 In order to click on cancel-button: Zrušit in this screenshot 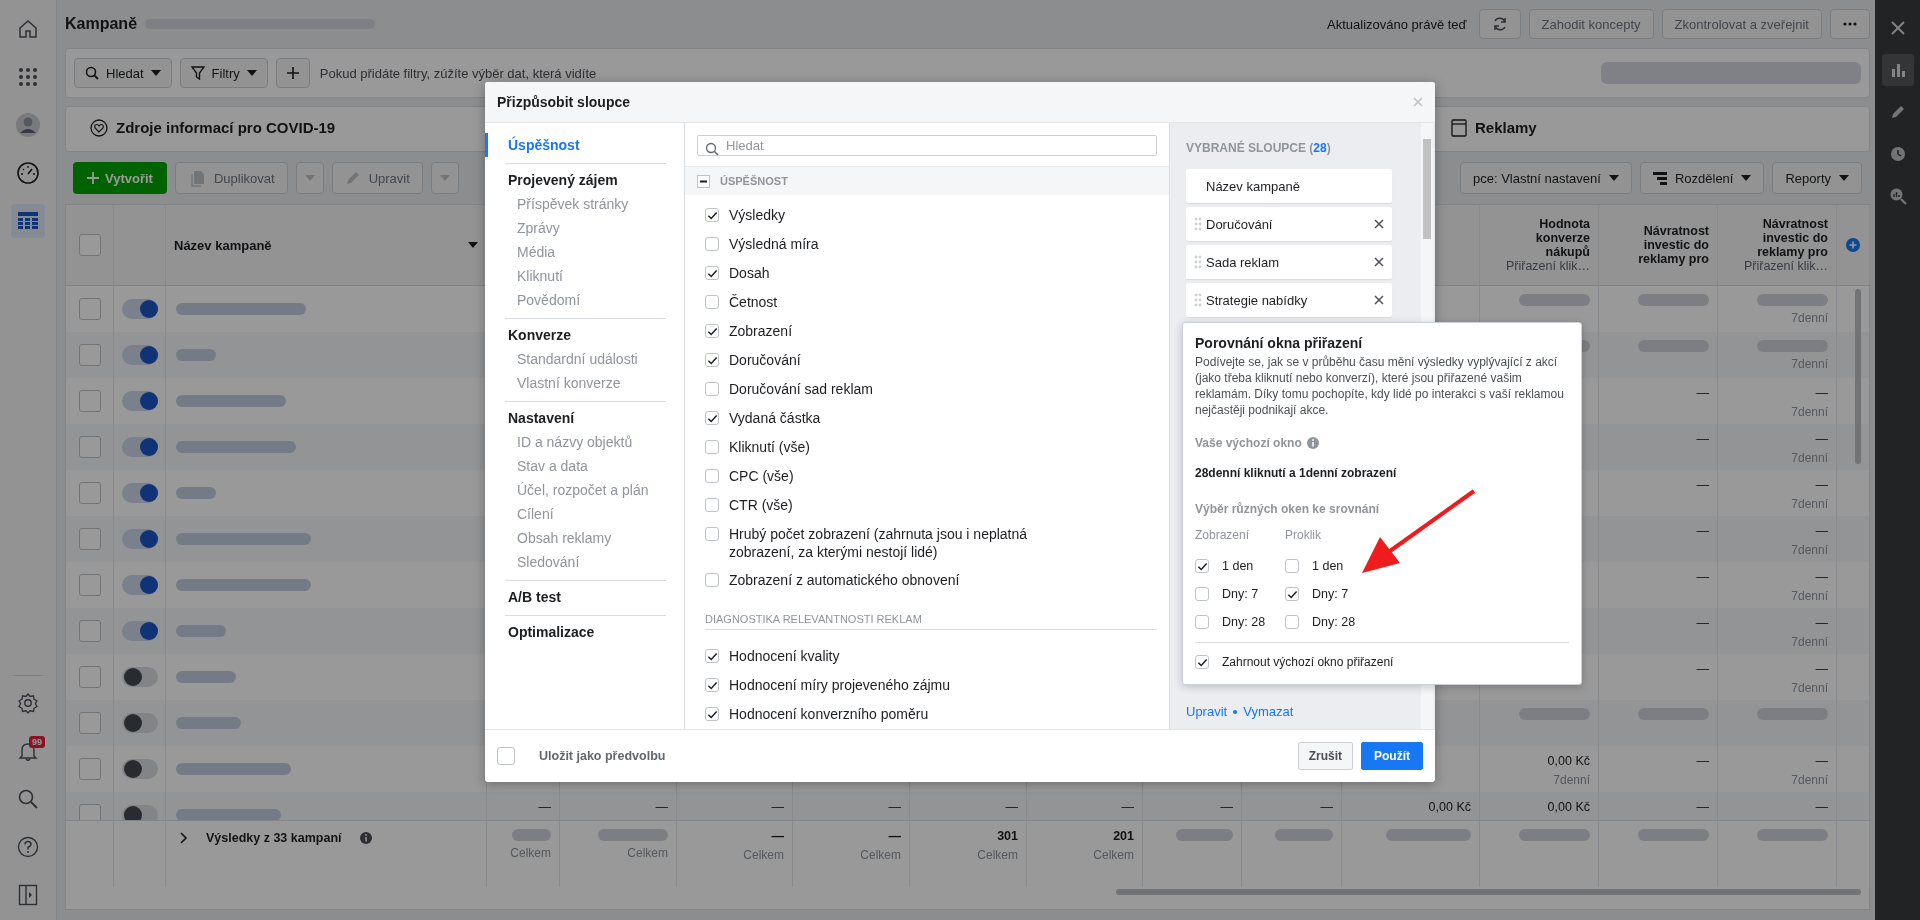, I will do `click(1325, 756)`.